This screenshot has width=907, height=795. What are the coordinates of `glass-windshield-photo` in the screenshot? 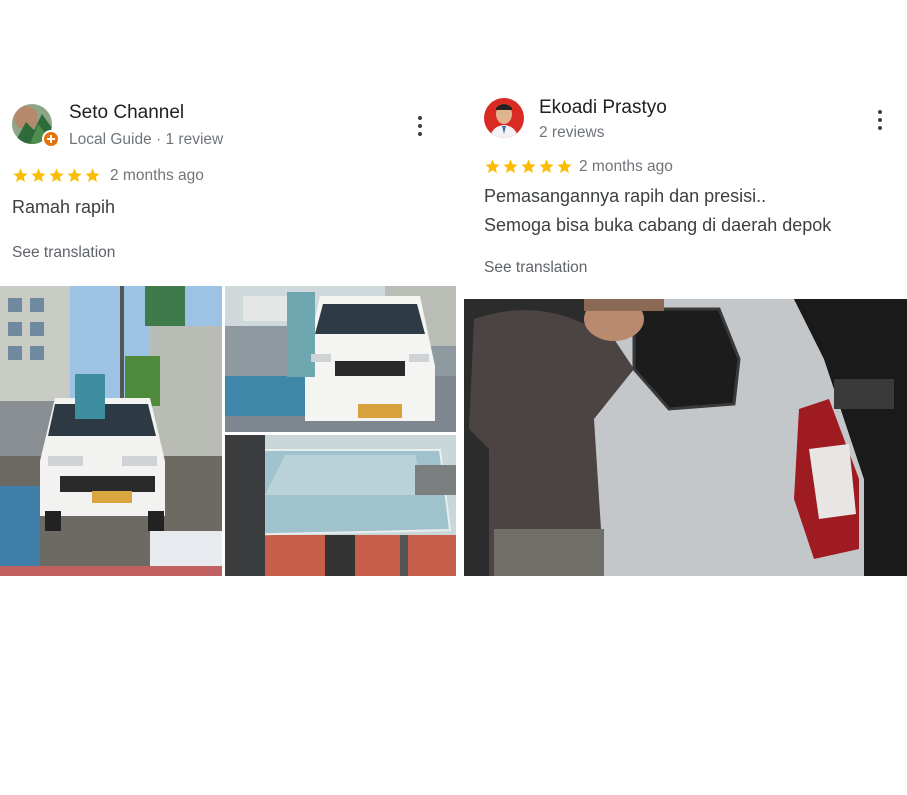 It's located at (340, 505).